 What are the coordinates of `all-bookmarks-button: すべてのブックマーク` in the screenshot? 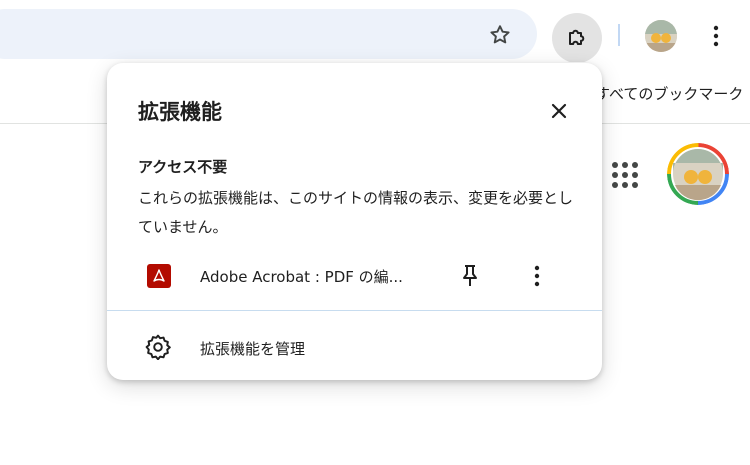 It's located at (669, 93).